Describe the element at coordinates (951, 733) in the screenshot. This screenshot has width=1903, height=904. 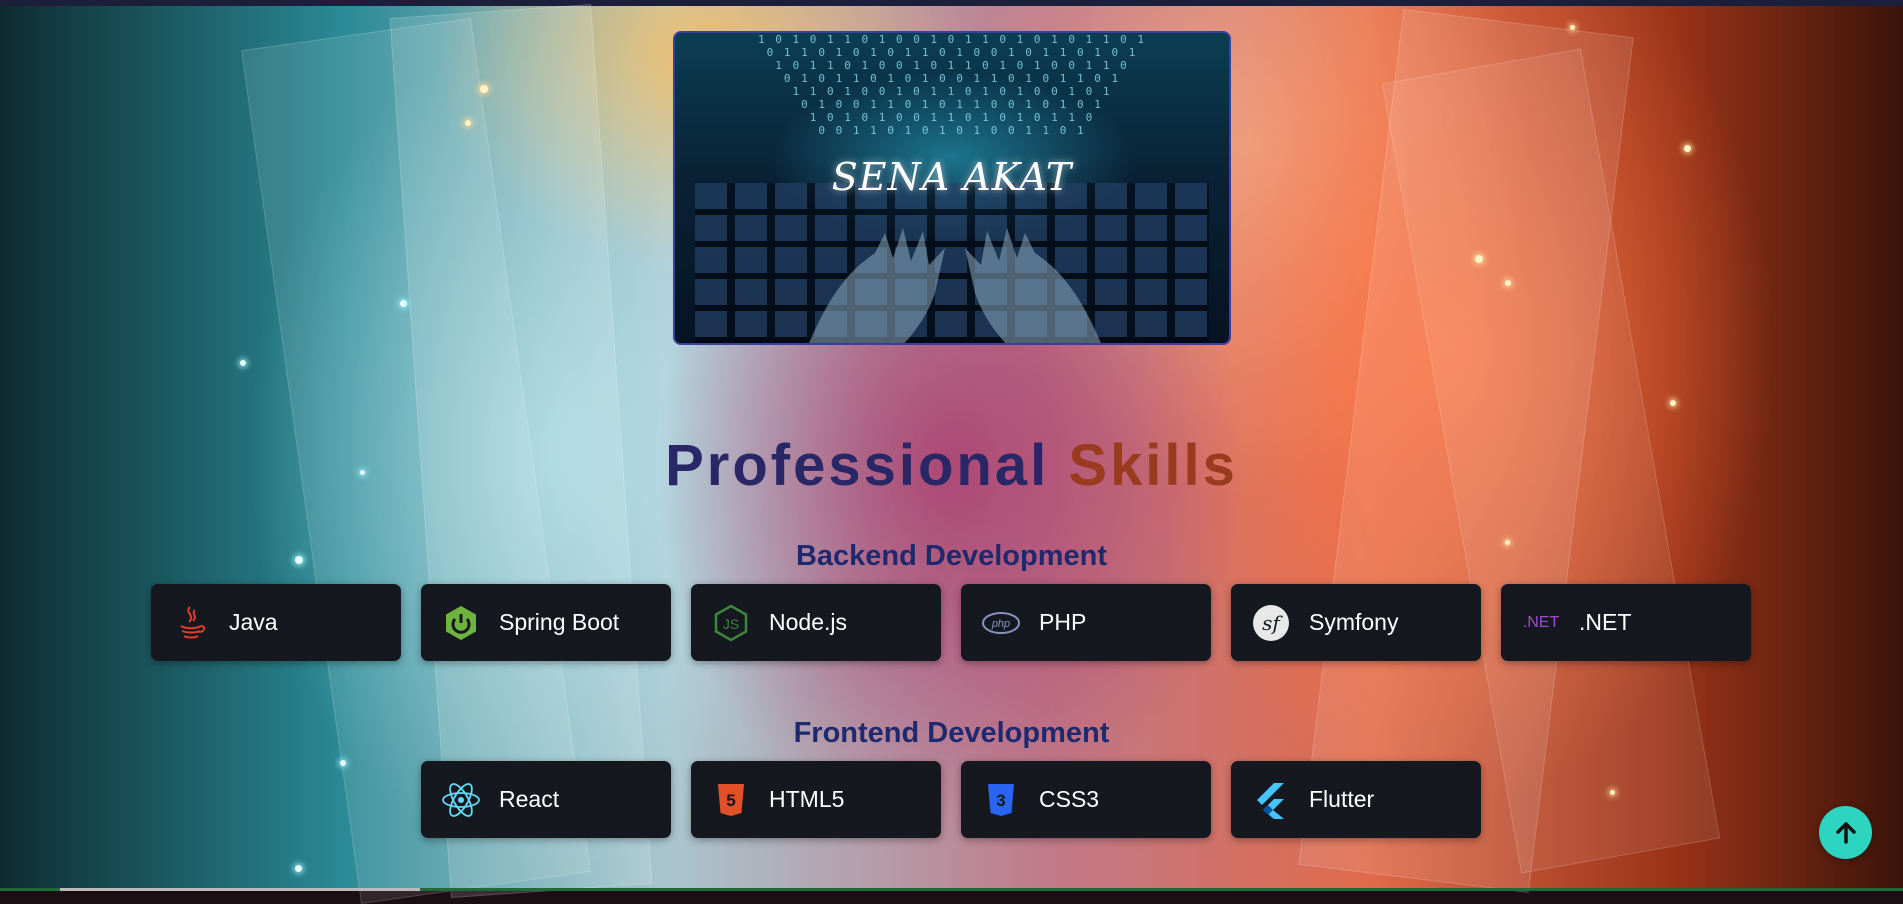
I see `frontend-heading: Frontend Development` at that location.